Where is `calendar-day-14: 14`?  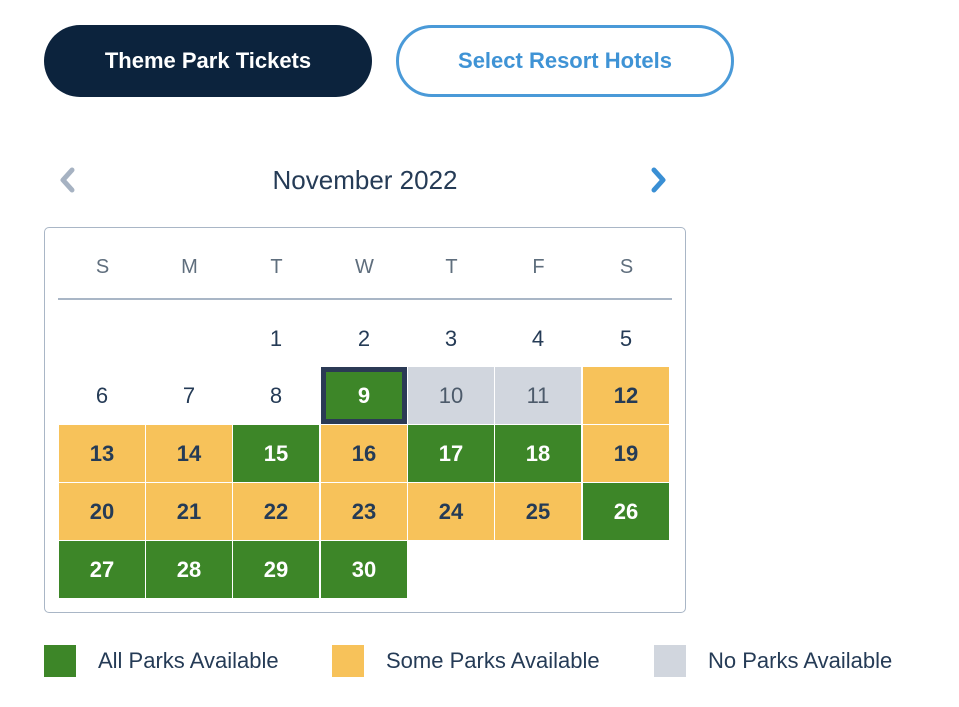
calendar-day-14: 14 is located at coordinates (189, 453).